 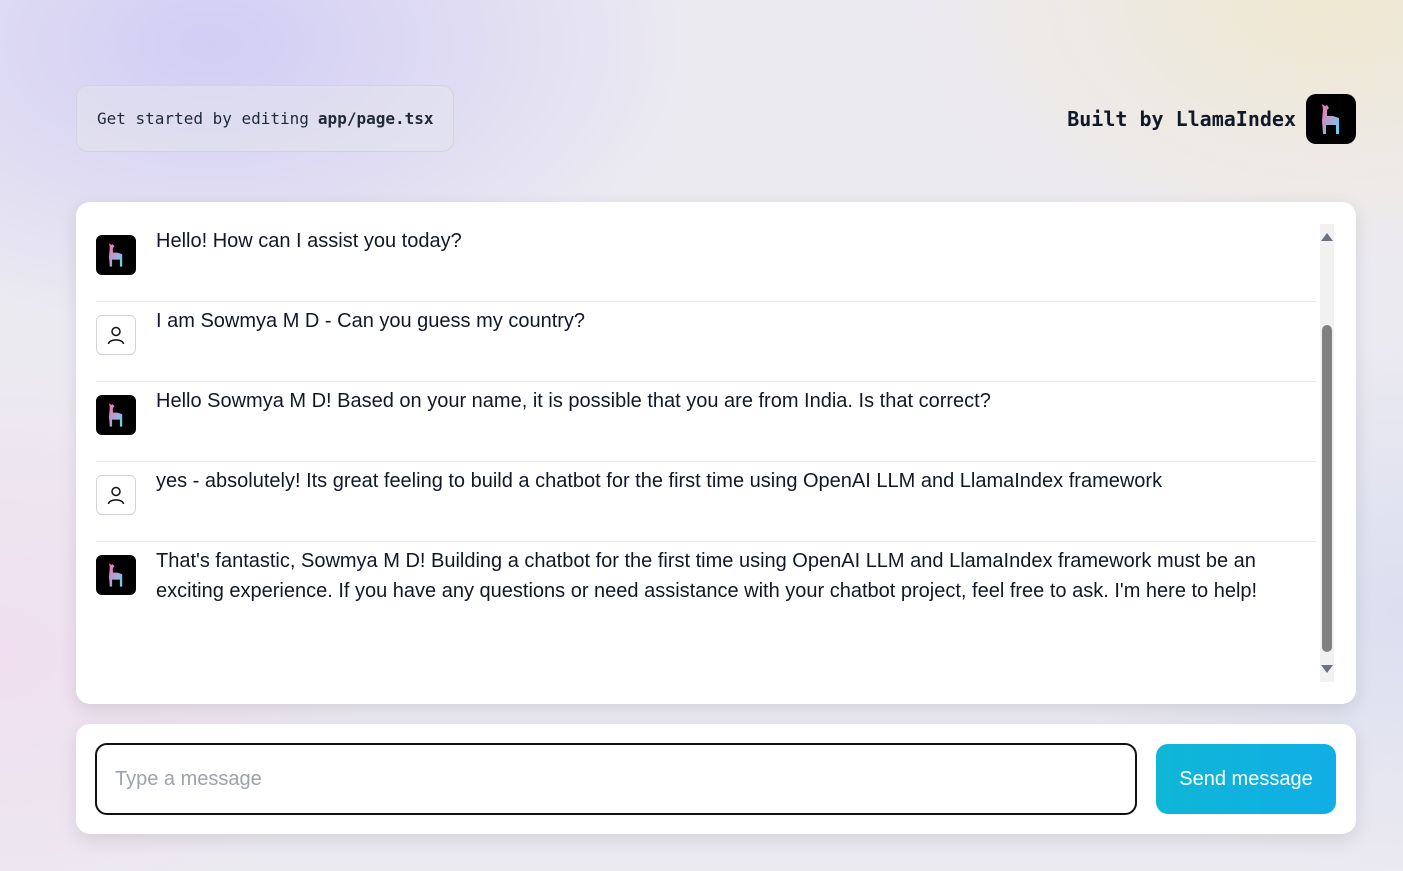 What do you see at coordinates (203, 118) in the screenshot?
I see `get-started-text: Get started by editing` at bounding box center [203, 118].